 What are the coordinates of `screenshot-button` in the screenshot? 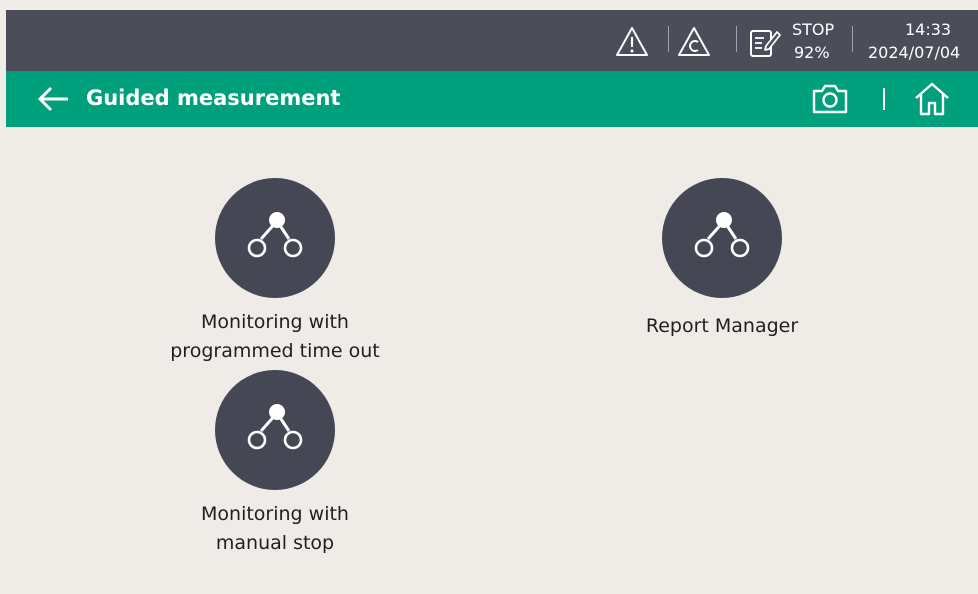 It's located at (830, 99).